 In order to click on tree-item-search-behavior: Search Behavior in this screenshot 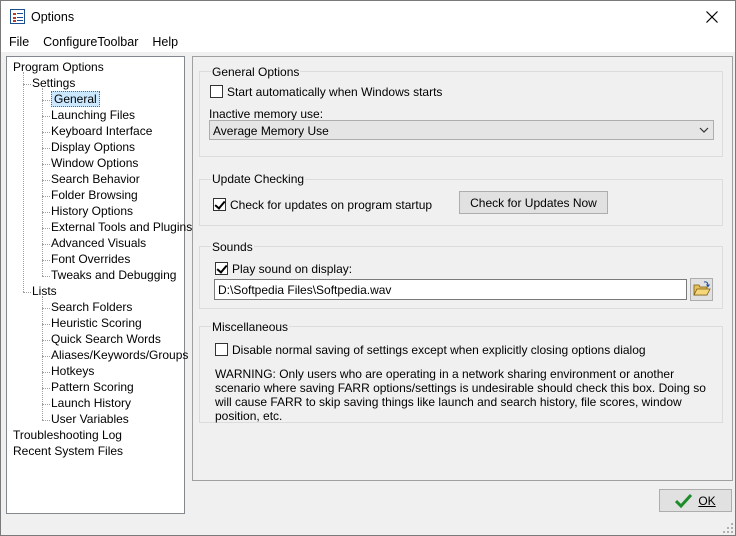, I will do `click(95, 179)`.